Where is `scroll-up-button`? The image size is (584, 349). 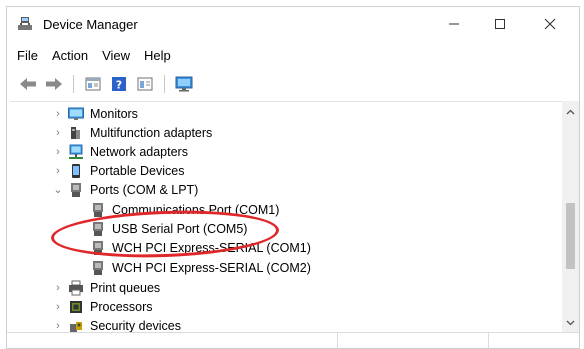
scroll-up-button is located at coordinates (570, 111).